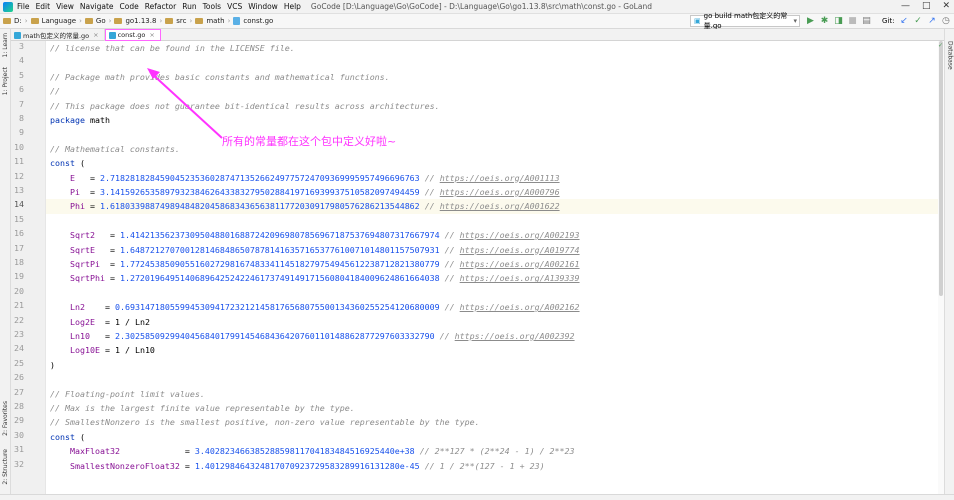 The height and width of the screenshot is (500, 954). I want to click on crumb-label: math, so click(215, 21).